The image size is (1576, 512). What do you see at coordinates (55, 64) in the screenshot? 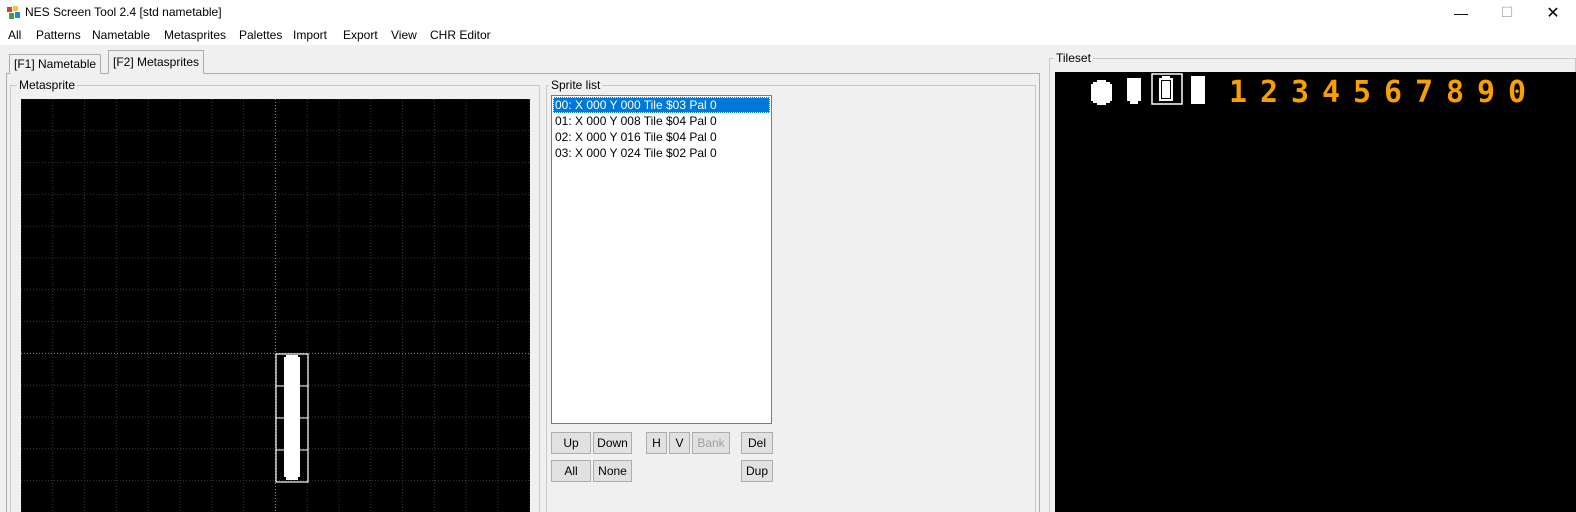
I see `tab-nametable: [F1] Nametable` at bounding box center [55, 64].